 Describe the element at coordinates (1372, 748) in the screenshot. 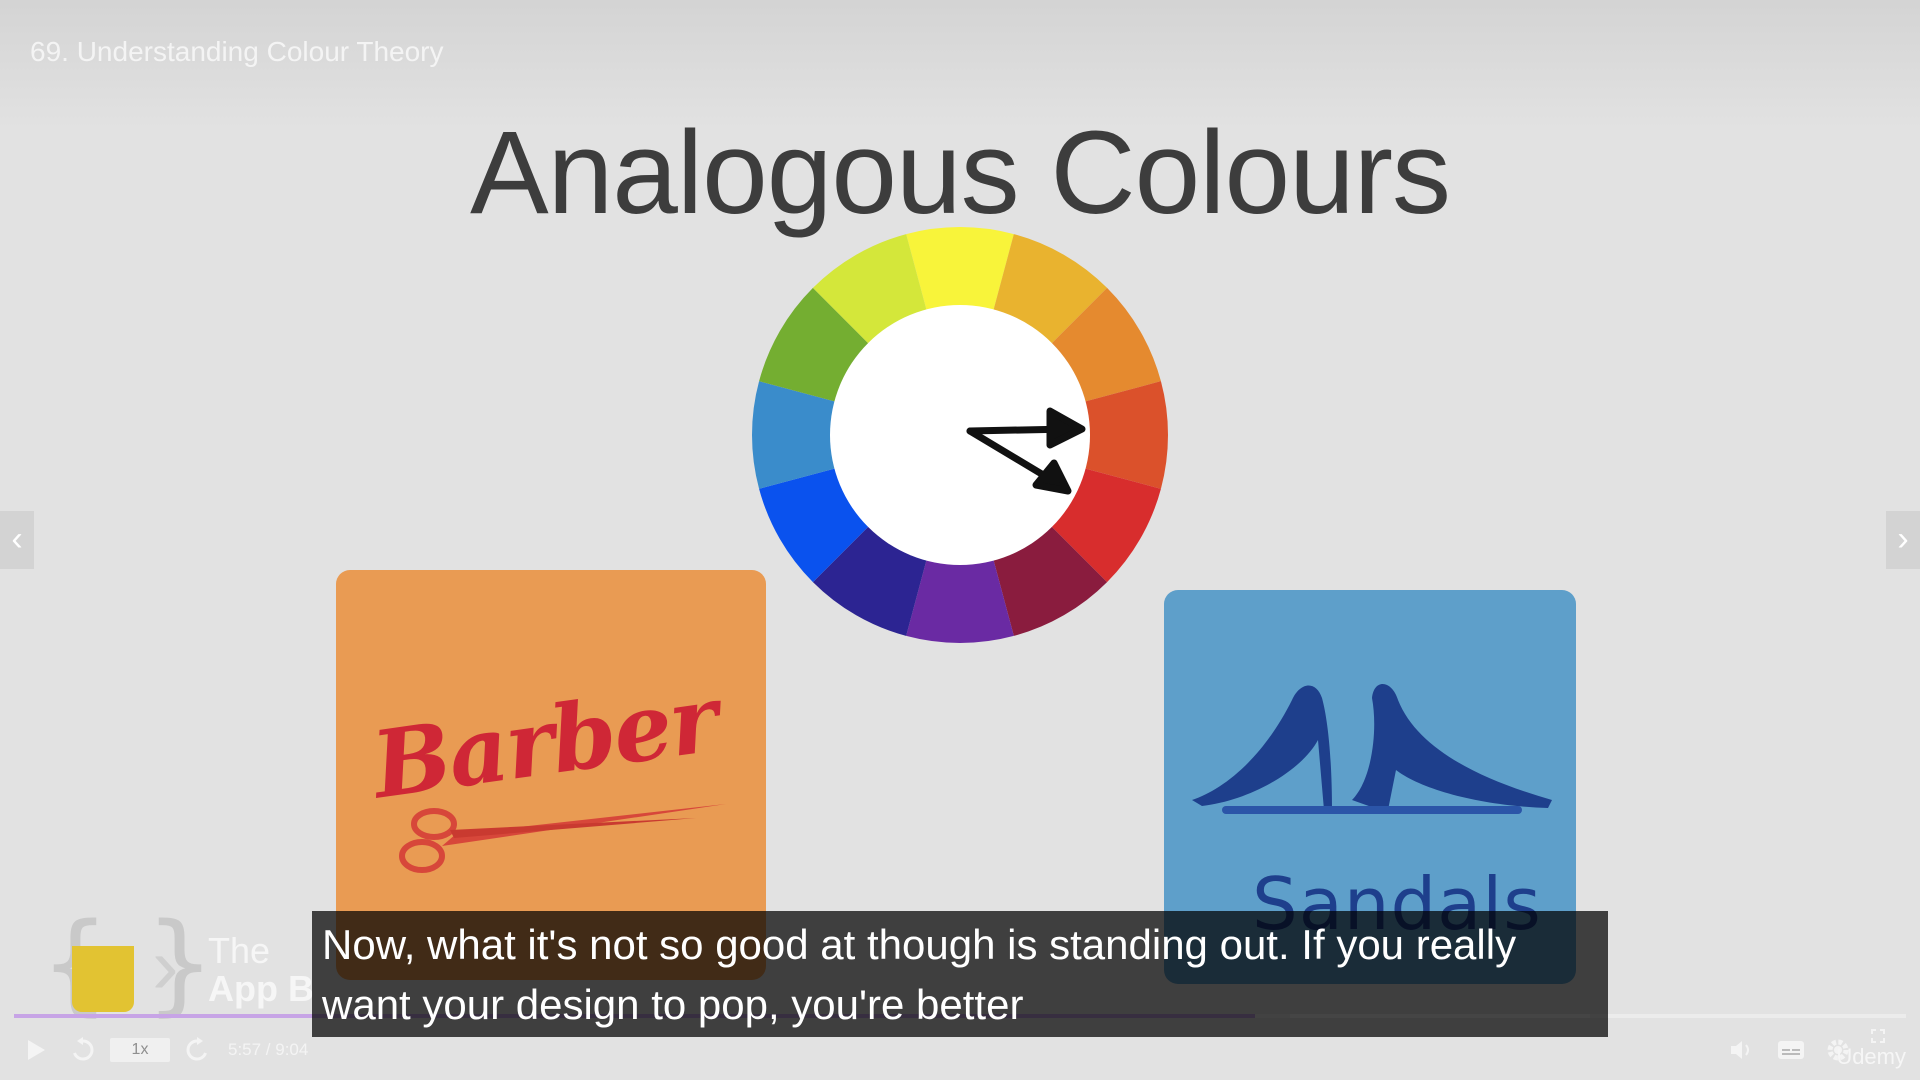

I see `high-heels-icon` at that location.